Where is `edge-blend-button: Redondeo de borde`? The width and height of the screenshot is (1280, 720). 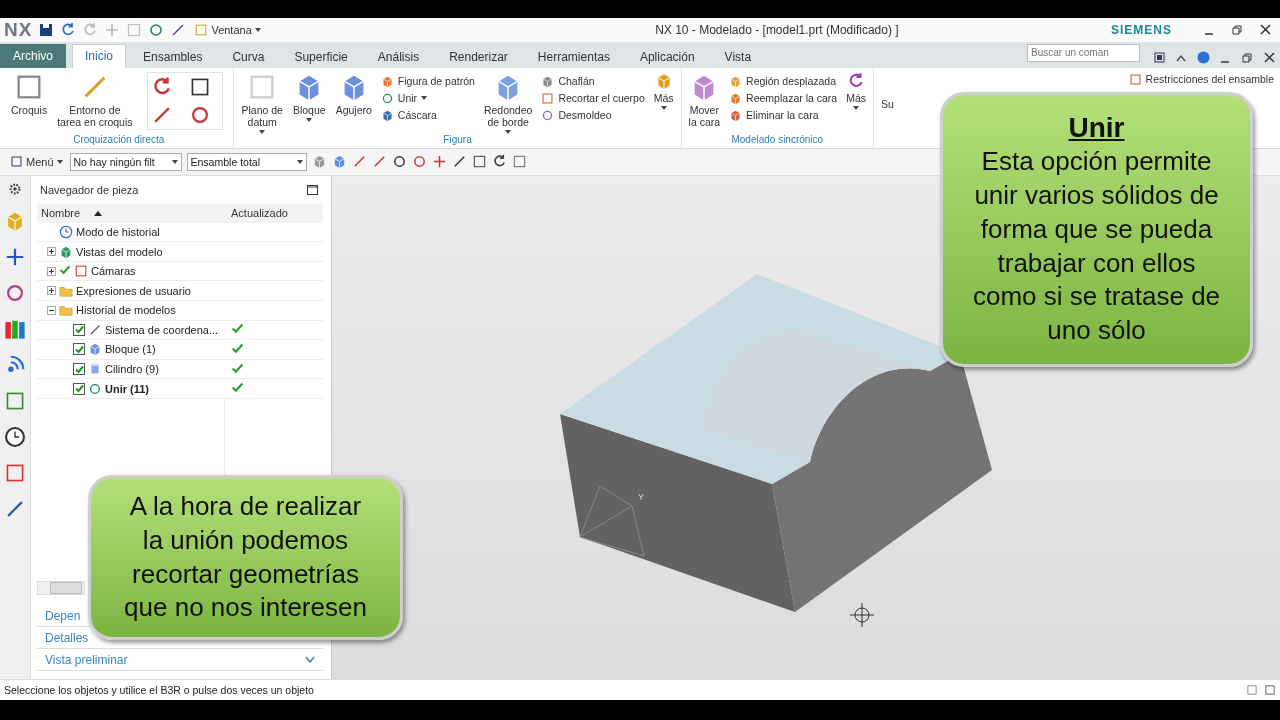 edge-blend-button: Redondeo de borde is located at coordinates (508, 102).